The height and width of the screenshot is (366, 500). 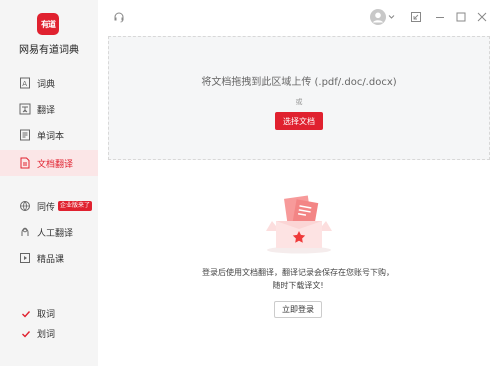 I want to click on login-tip-line1: 登录后使用文档翻译，翻译记录会保存在您账号下购，, so click(x=298, y=272).